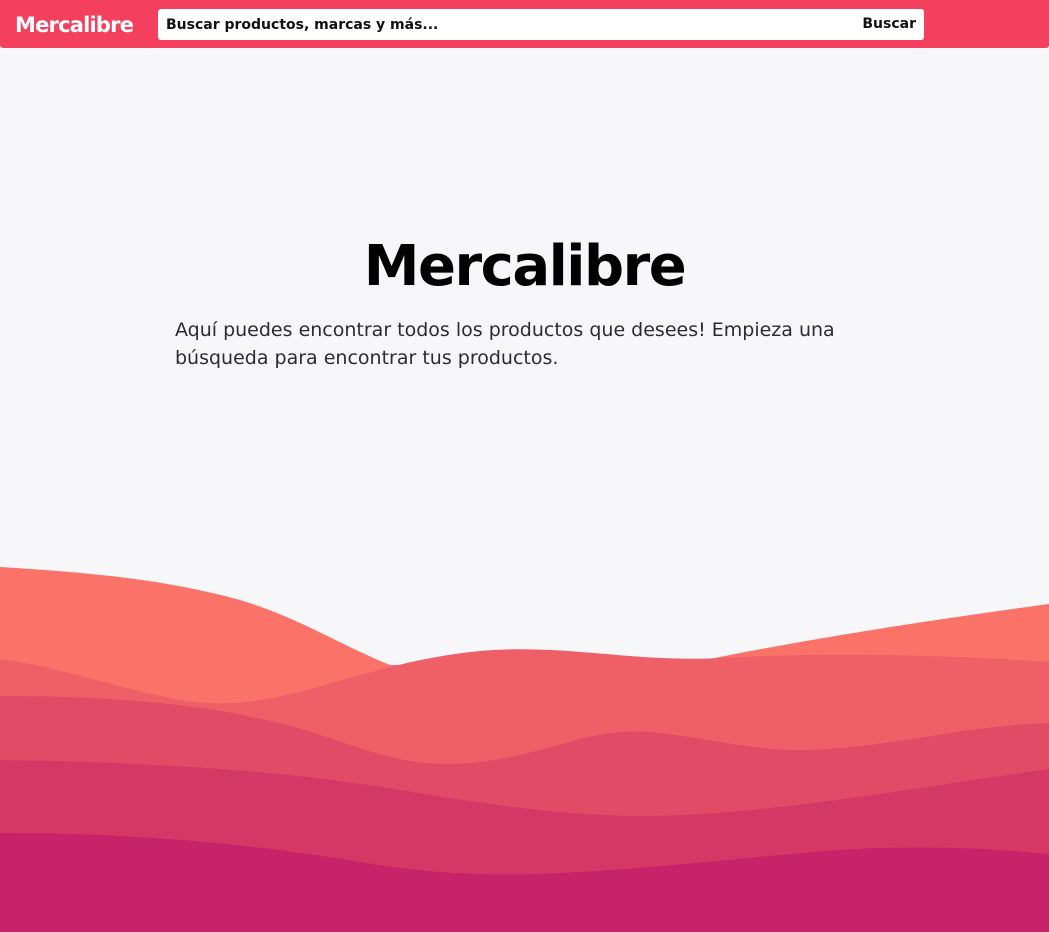 The height and width of the screenshot is (932, 1049). Describe the element at coordinates (525, 266) in the screenshot. I see `hero-title: Mercalibre` at that location.